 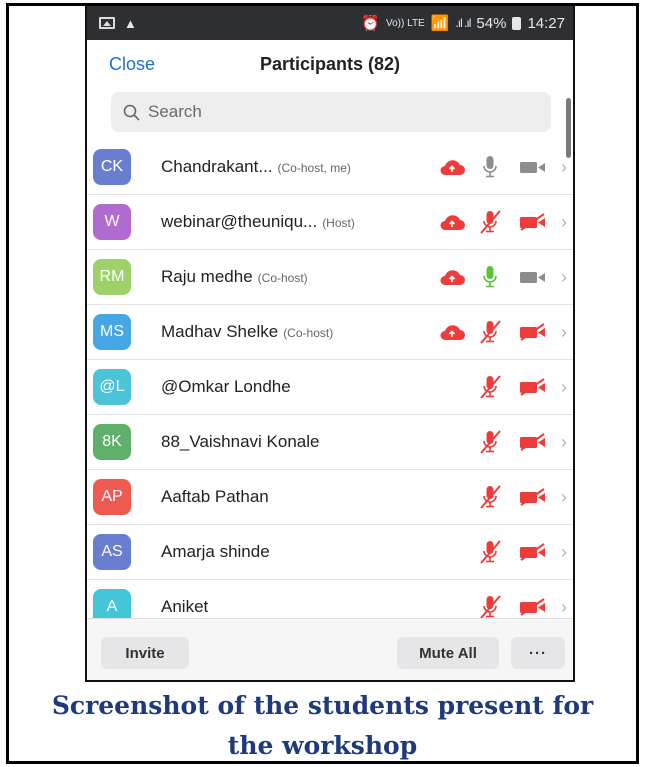 I want to click on participant-name: Madhav Shelke, so click(x=220, y=331).